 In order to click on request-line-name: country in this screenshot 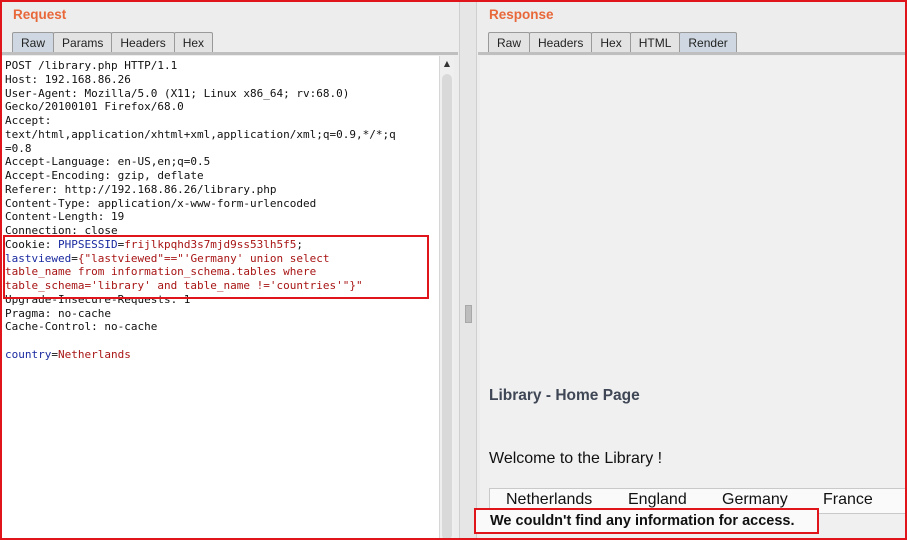, I will do `click(28, 354)`.